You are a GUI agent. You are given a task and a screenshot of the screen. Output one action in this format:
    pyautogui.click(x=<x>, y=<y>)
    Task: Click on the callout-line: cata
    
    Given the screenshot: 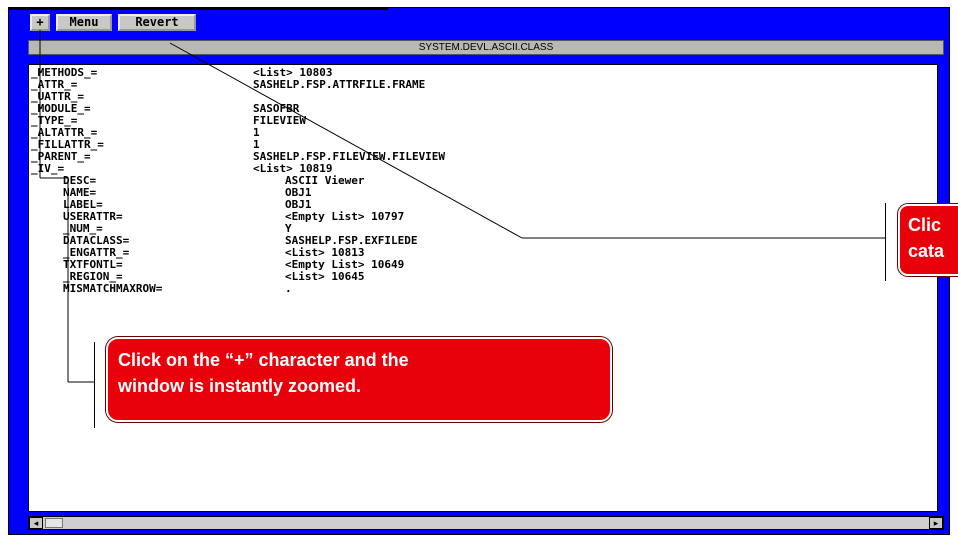 What is the action you would take?
    pyautogui.click(x=926, y=251)
    